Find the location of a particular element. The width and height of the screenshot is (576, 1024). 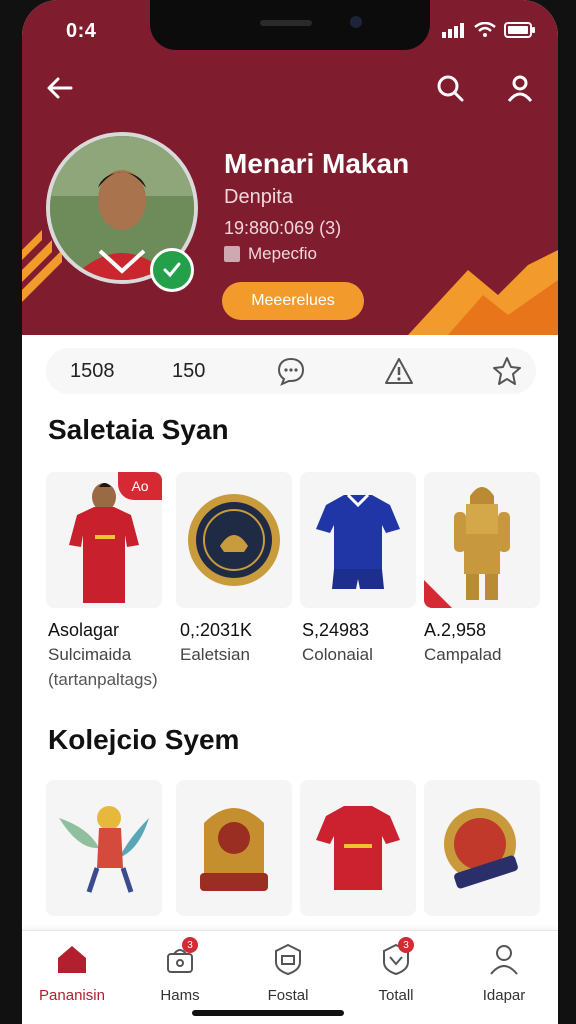

follow-button: Meeerelues is located at coordinates (293, 301).